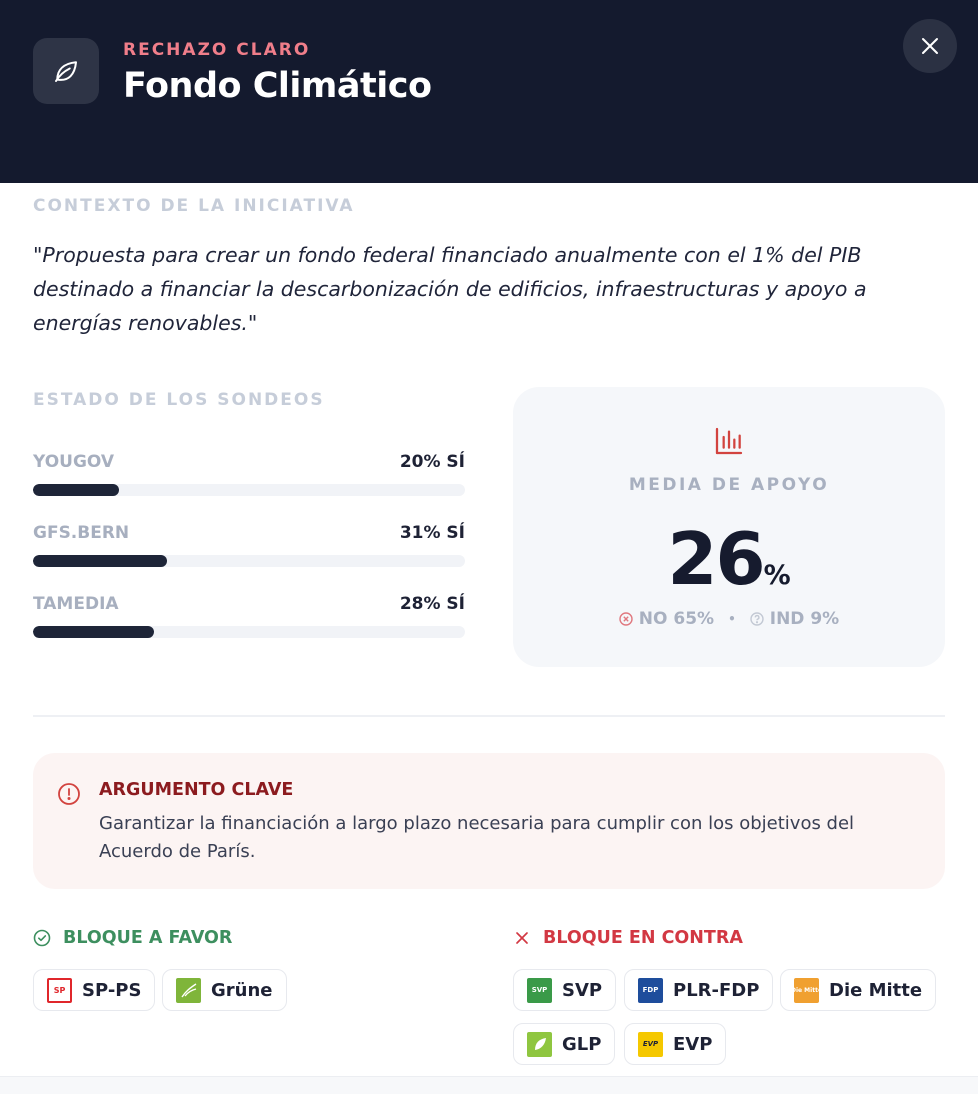 This screenshot has height=1094, width=978. What do you see at coordinates (643, 938) in the screenshot?
I see `bloc-contra-title: BLOQUE EN CONTRA` at bounding box center [643, 938].